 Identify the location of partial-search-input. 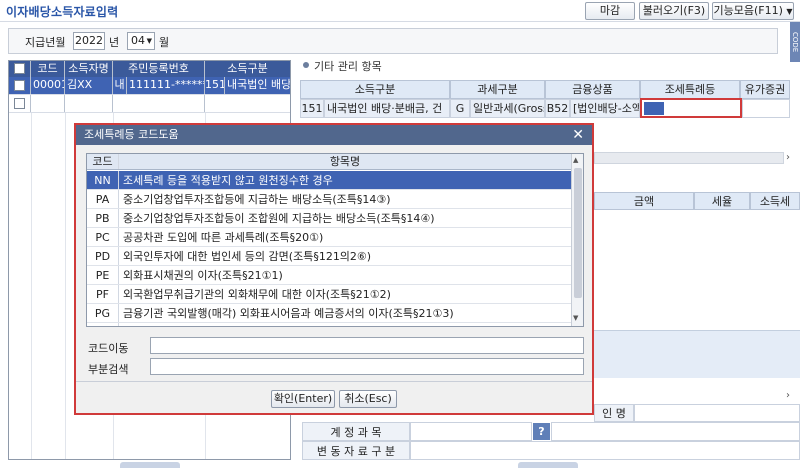
(367, 366).